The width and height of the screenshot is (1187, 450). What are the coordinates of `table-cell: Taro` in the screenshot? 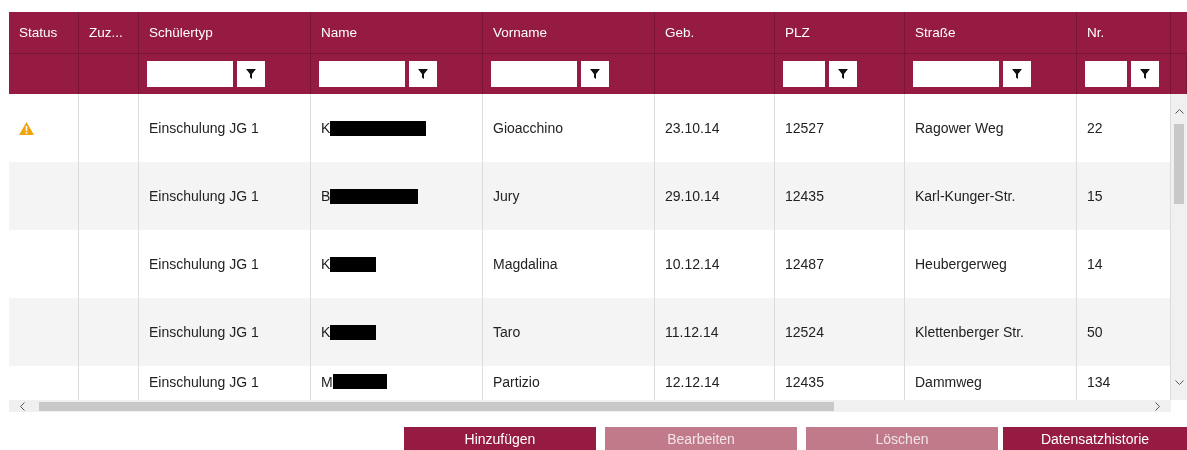 It's located at (507, 332).